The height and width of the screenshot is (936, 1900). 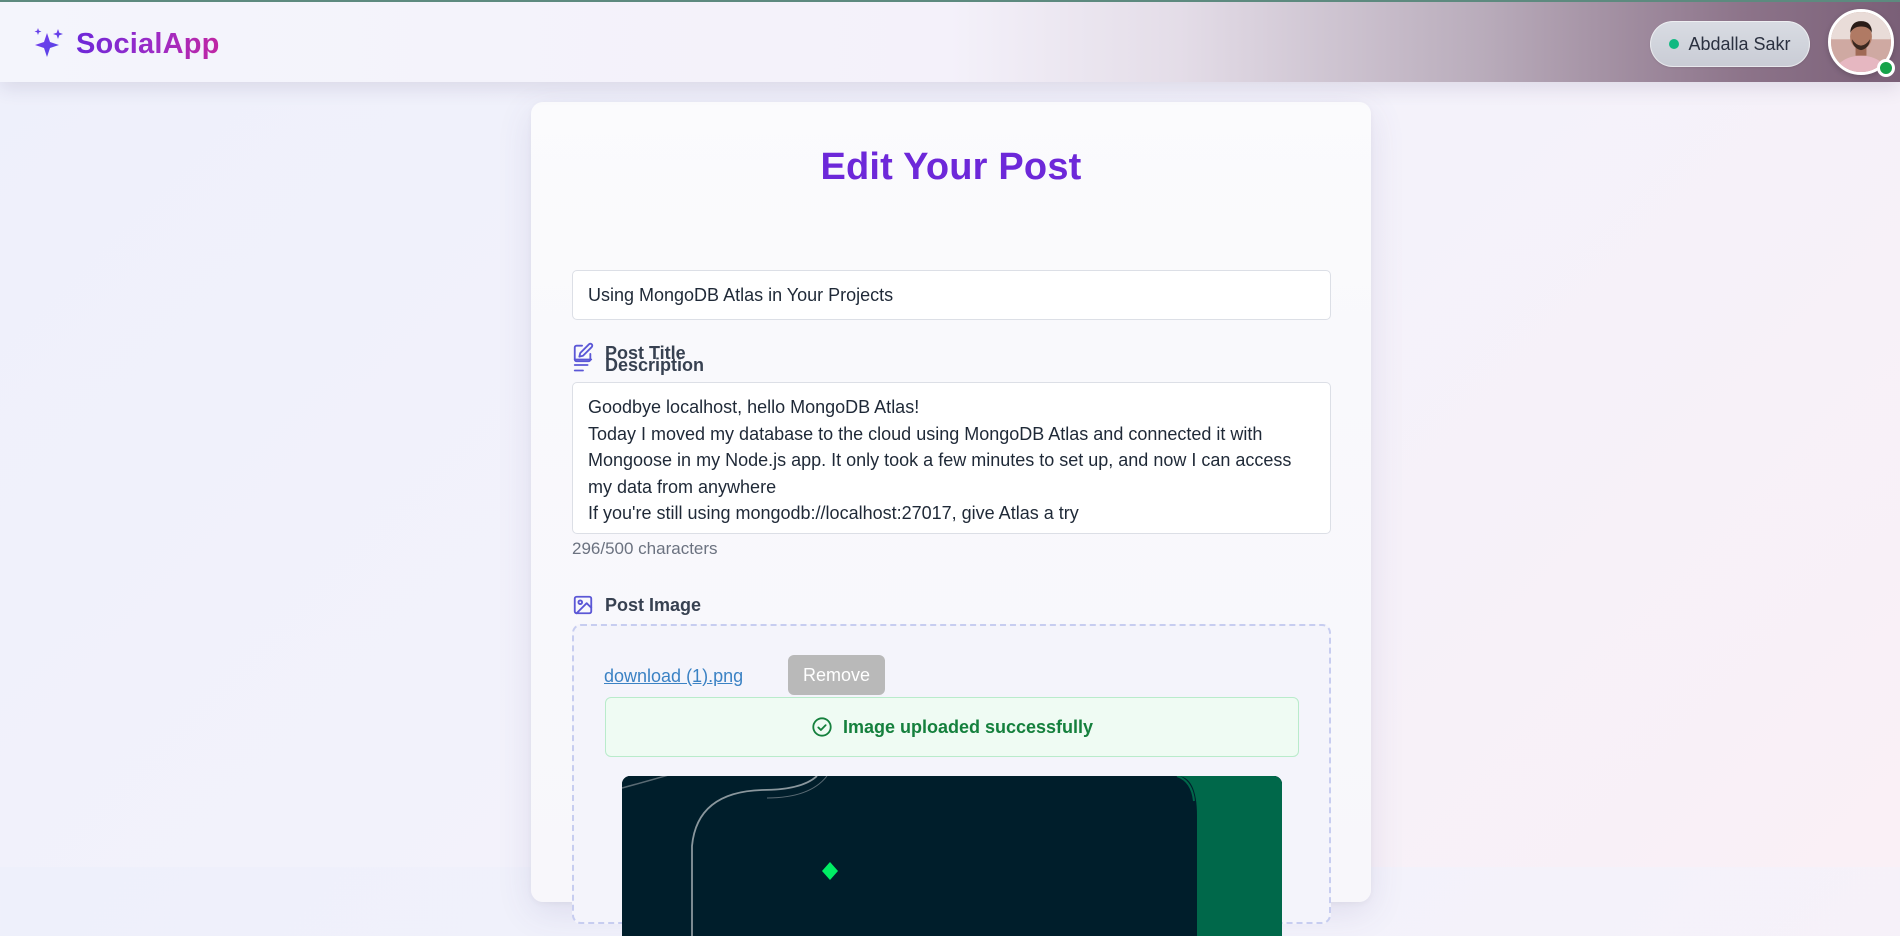 What do you see at coordinates (583, 605) in the screenshot?
I see `image-icon` at bounding box center [583, 605].